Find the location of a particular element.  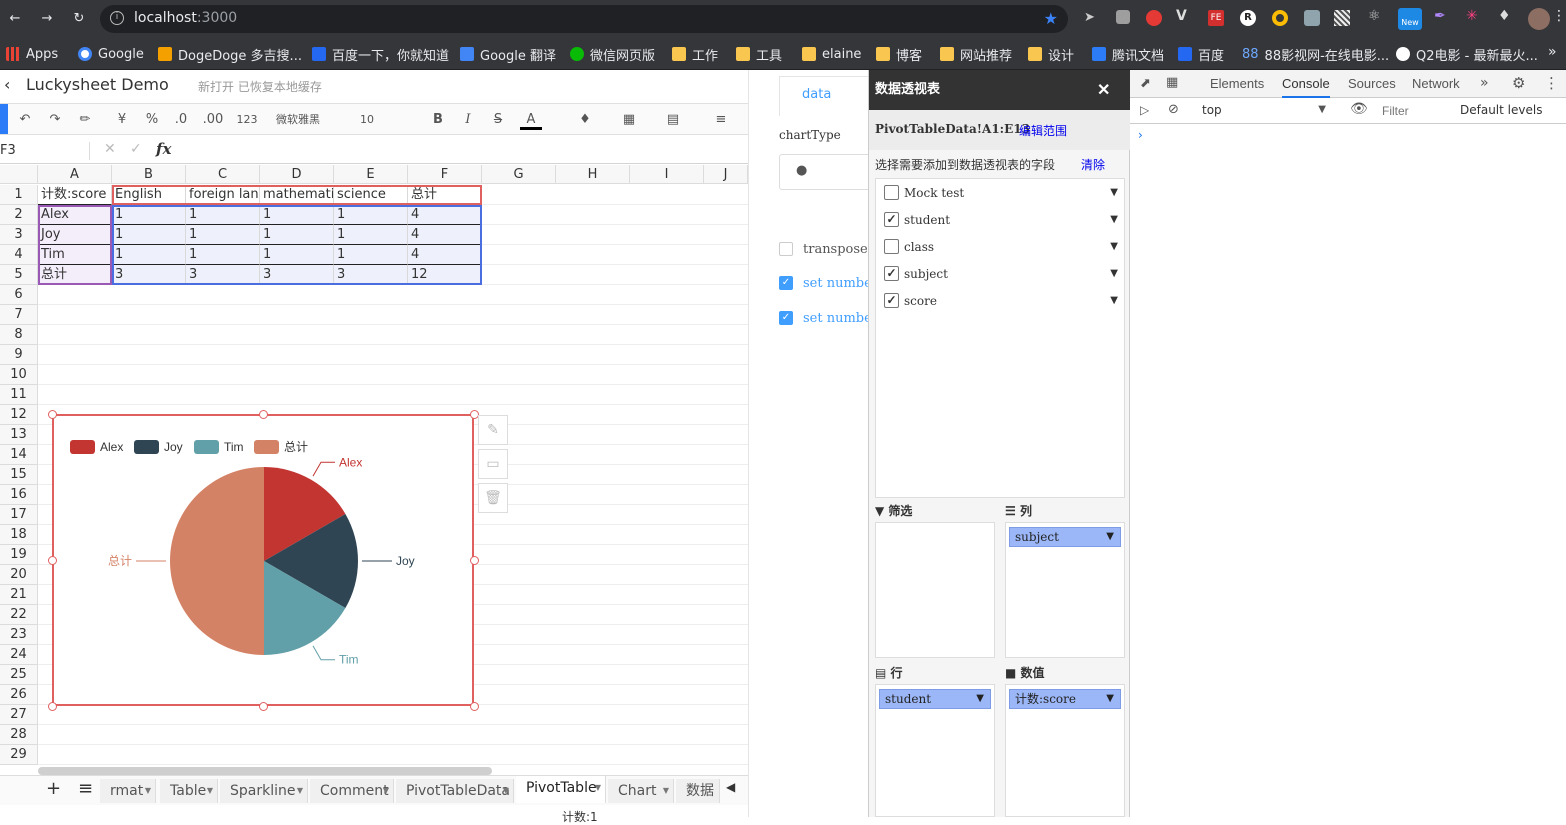

confirm-edit-icon: ✓ is located at coordinates (136, 149).